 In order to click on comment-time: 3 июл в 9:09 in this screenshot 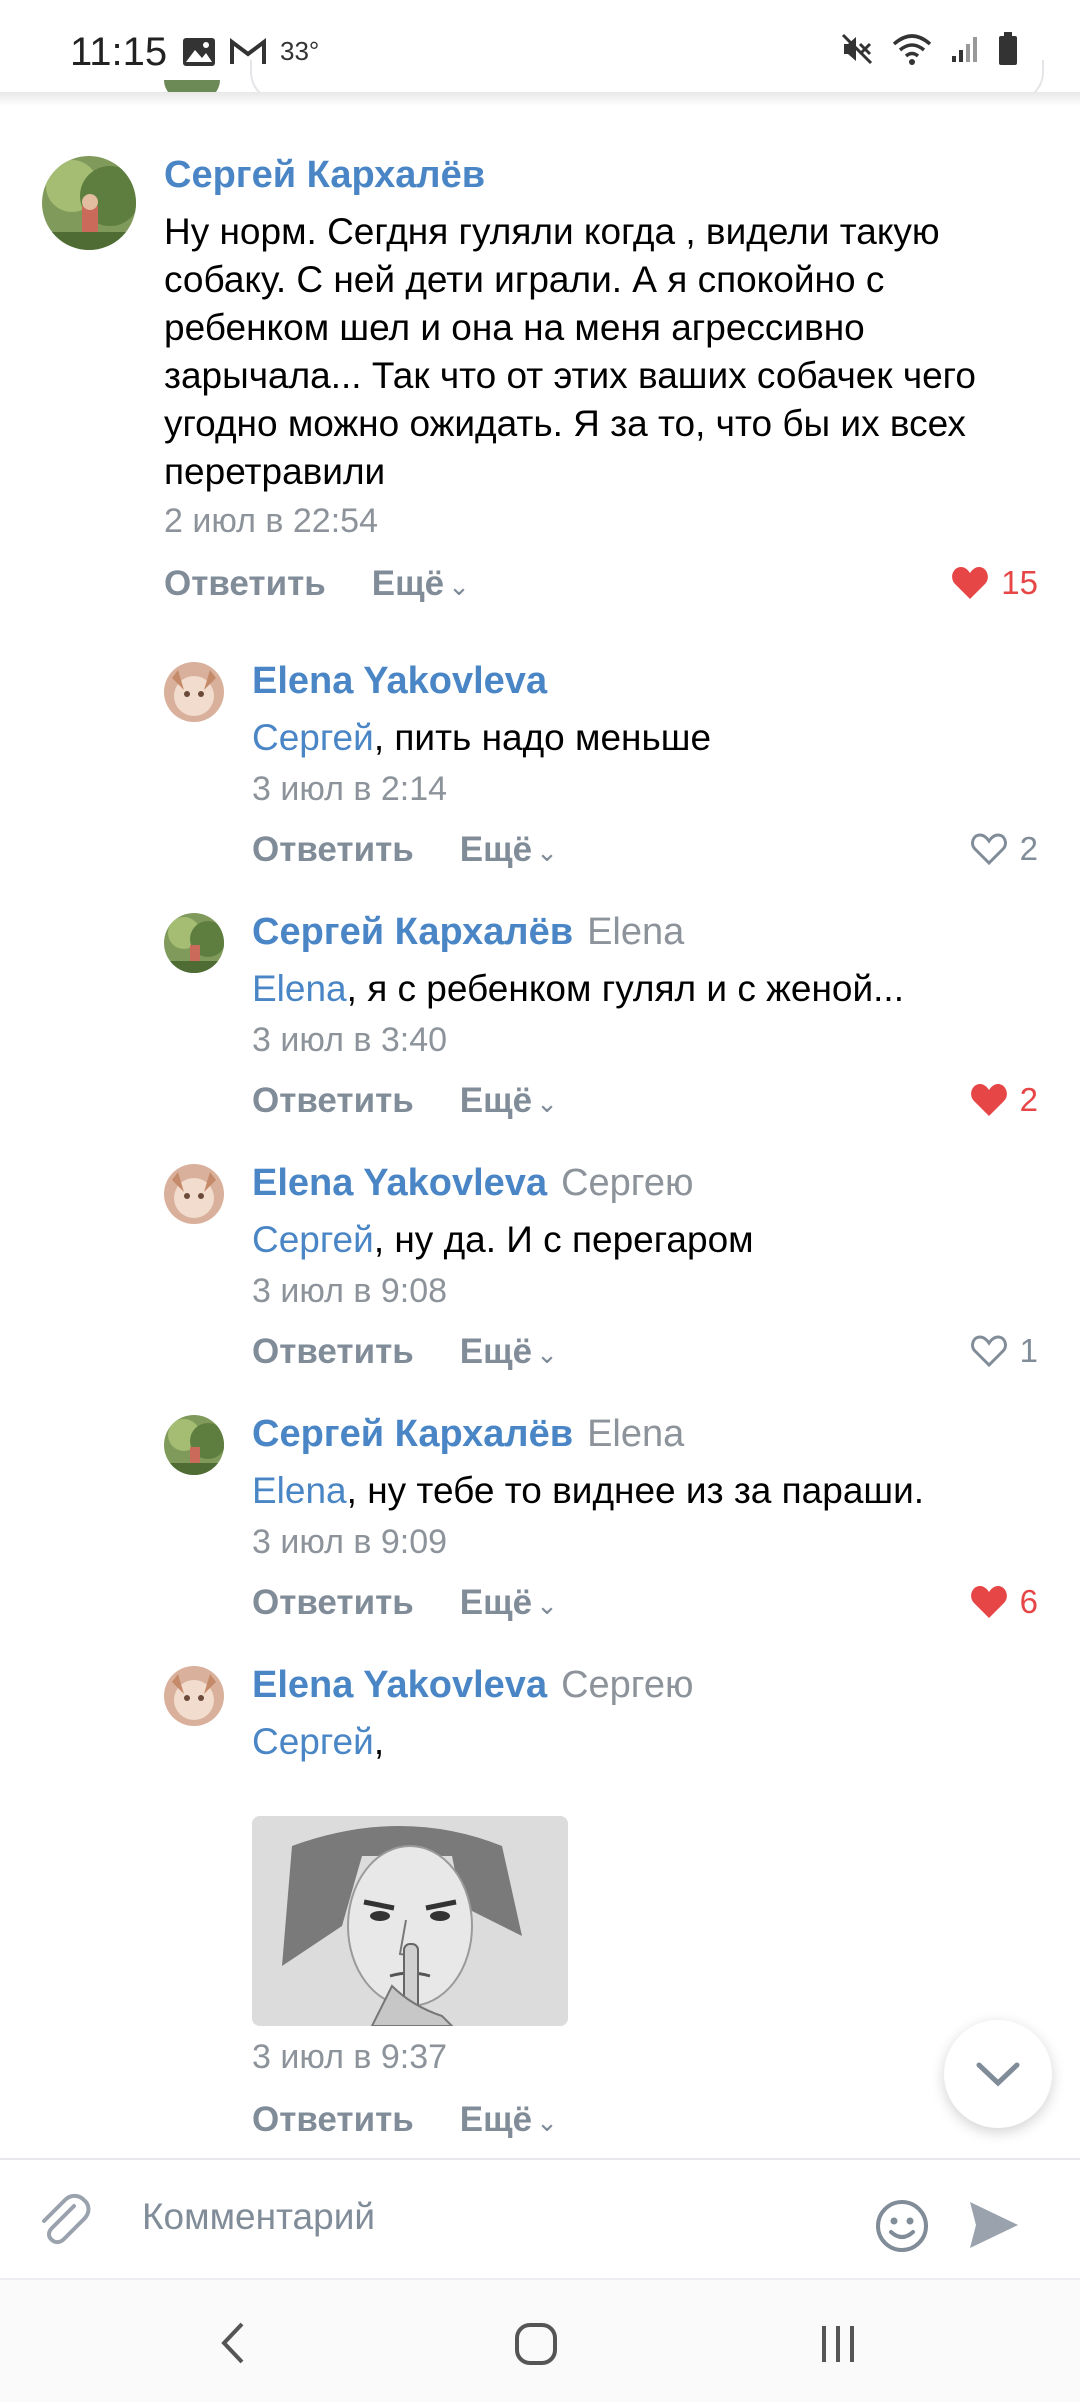, I will do `click(350, 1542)`.